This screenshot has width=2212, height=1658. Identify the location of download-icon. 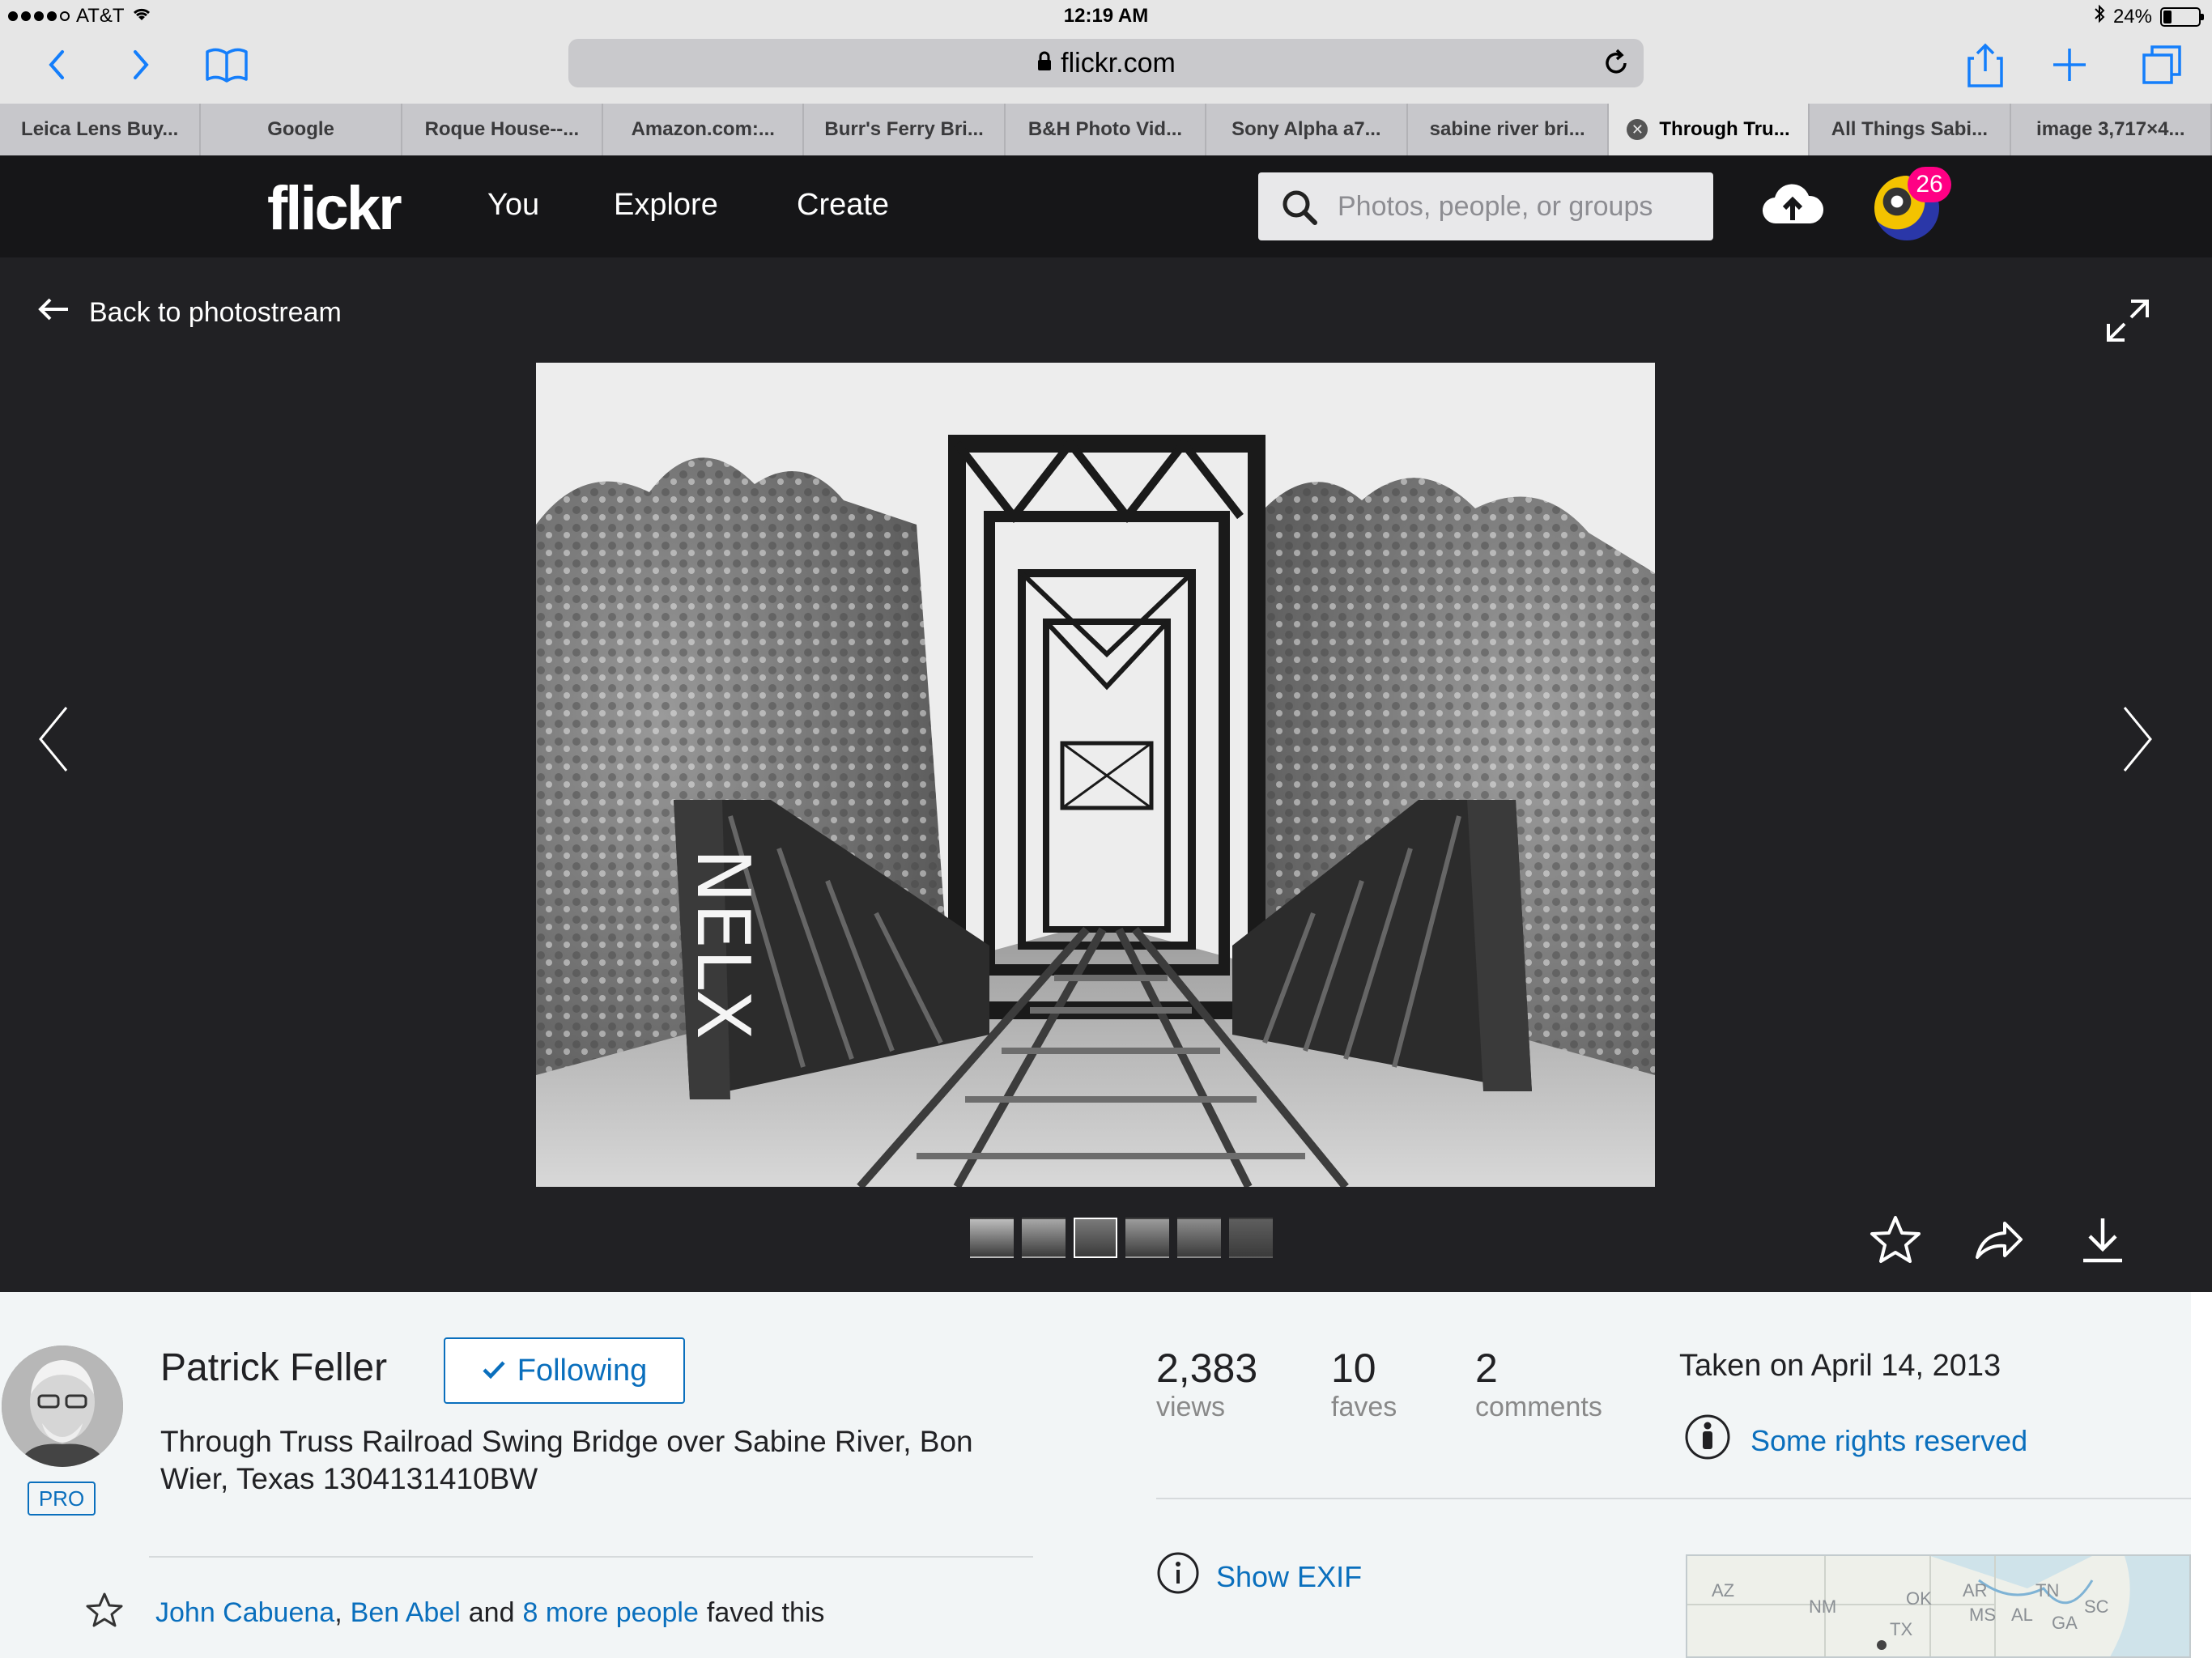
(2102, 1239).